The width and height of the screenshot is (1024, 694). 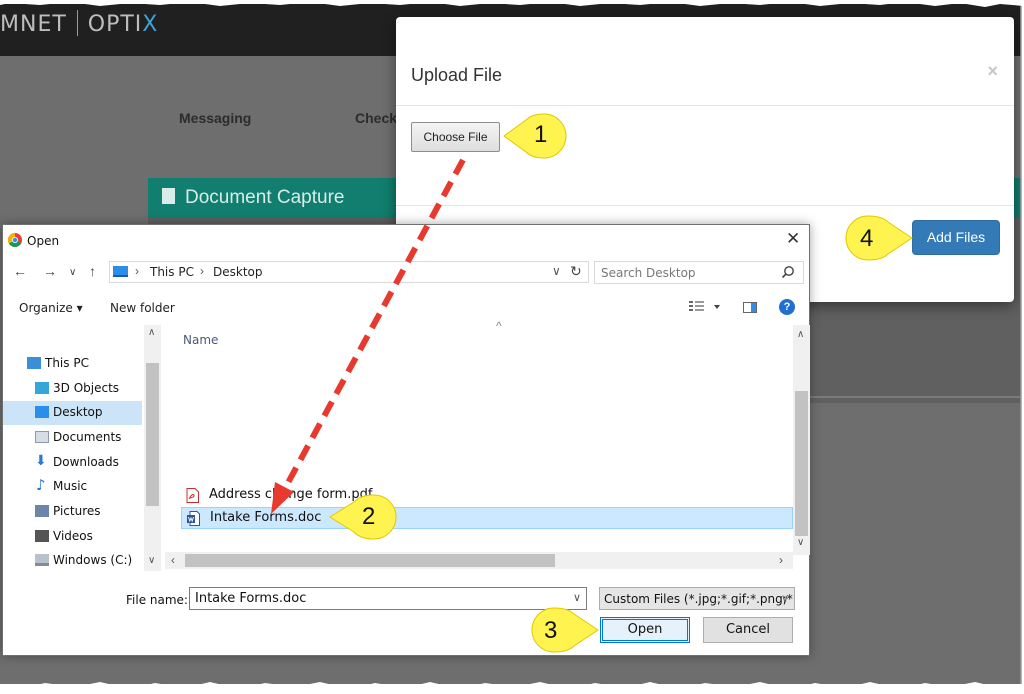 I want to click on nav-check: Check, so click(x=376, y=118).